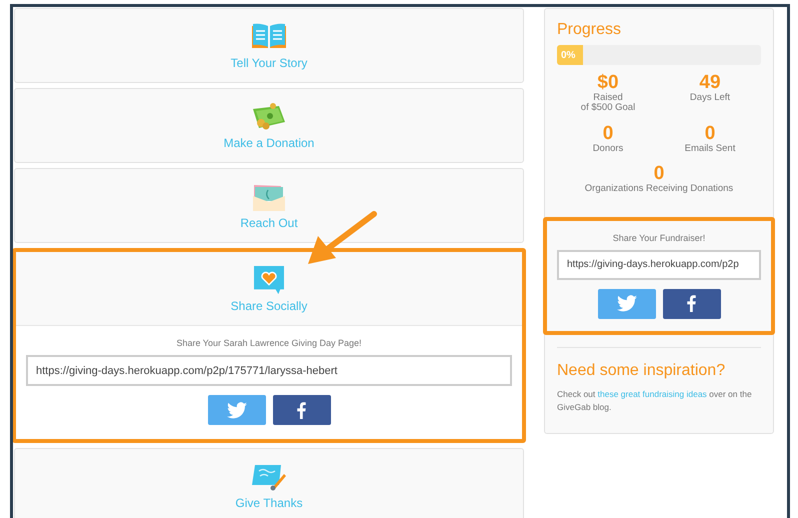 The image size is (798, 518). Describe the element at coordinates (608, 83) in the screenshot. I see `stat-value: $0` at that location.